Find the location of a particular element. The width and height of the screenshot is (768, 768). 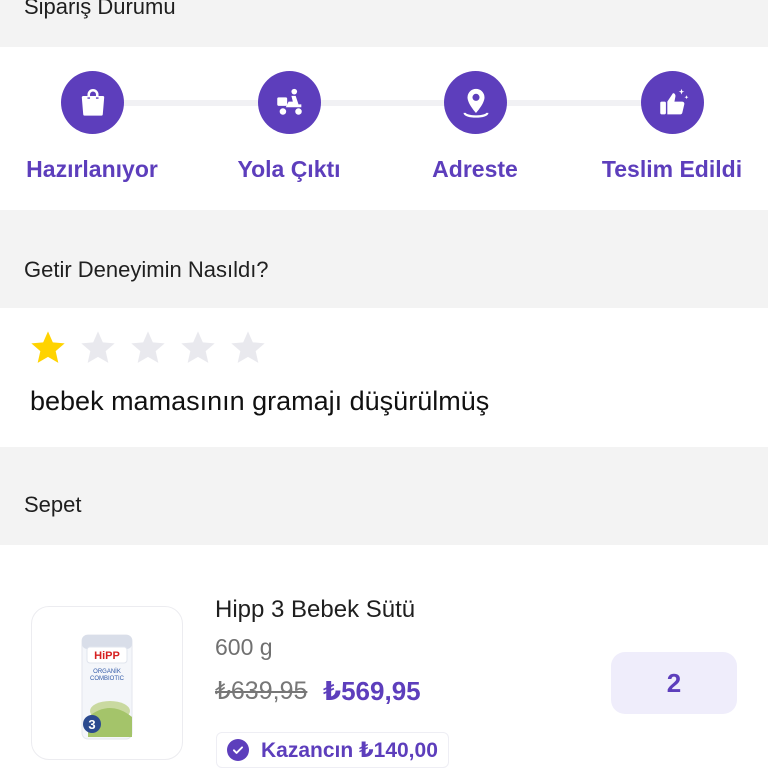

cart-title: Sepet is located at coordinates (53, 504).